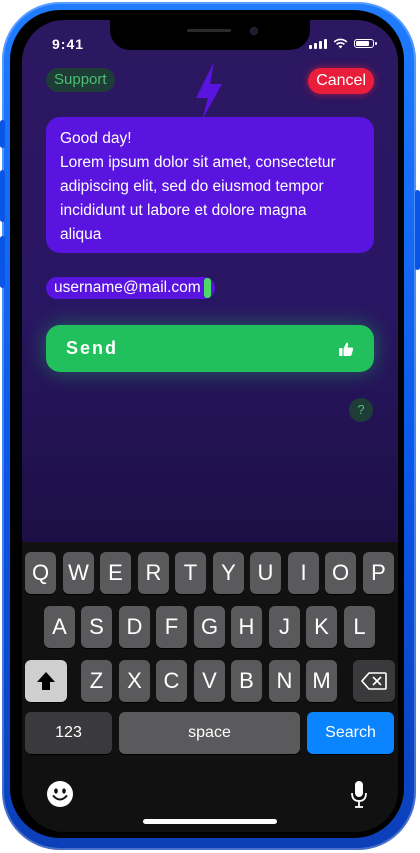 The width and height of the screenshot is (420, 853). What do you see at coordinates (198, 162) in the screenshot?
I see `message-line: Lorem ipsum dolor sit amet, consectetur` at bounding box center [198, 162].